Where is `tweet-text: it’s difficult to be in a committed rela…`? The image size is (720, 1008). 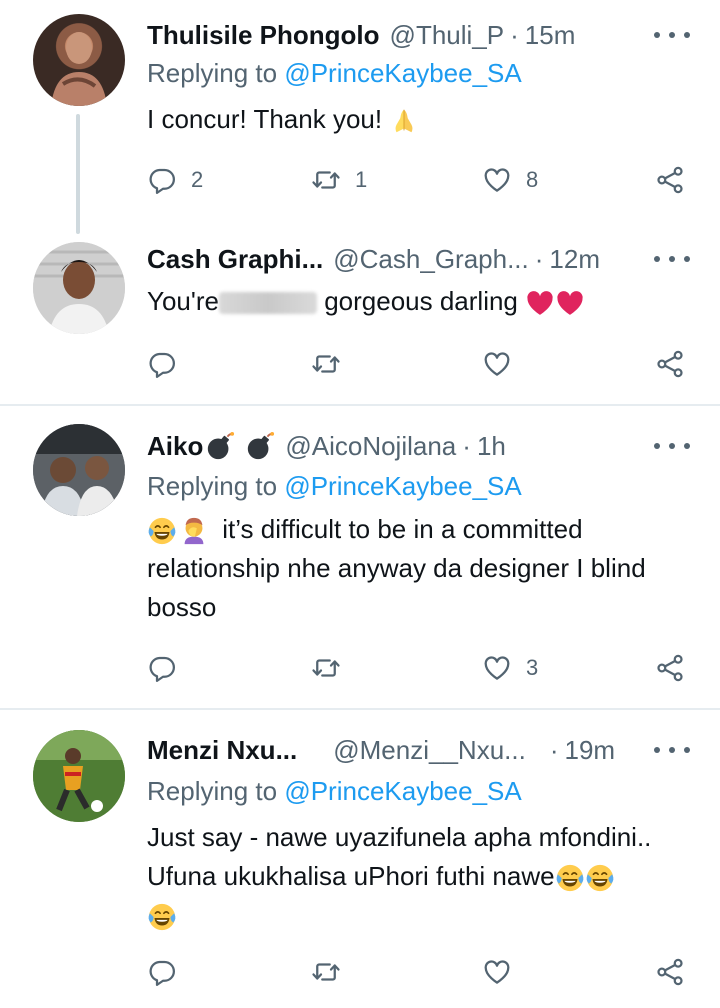 tweet-text: it’s difficult to be in a committed rela… is located at coordinates (396, 568).